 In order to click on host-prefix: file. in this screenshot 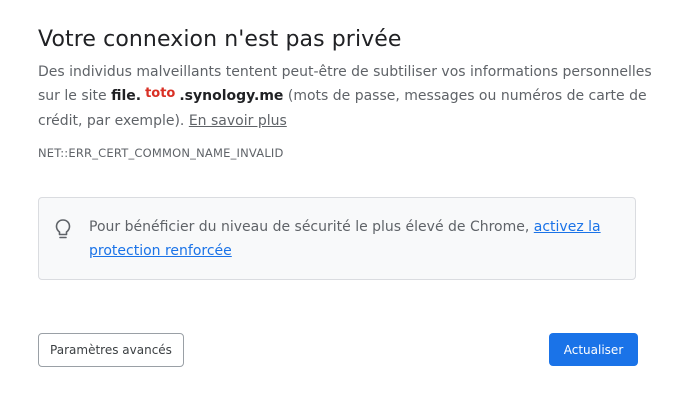, I will do `click(126, 96)`.